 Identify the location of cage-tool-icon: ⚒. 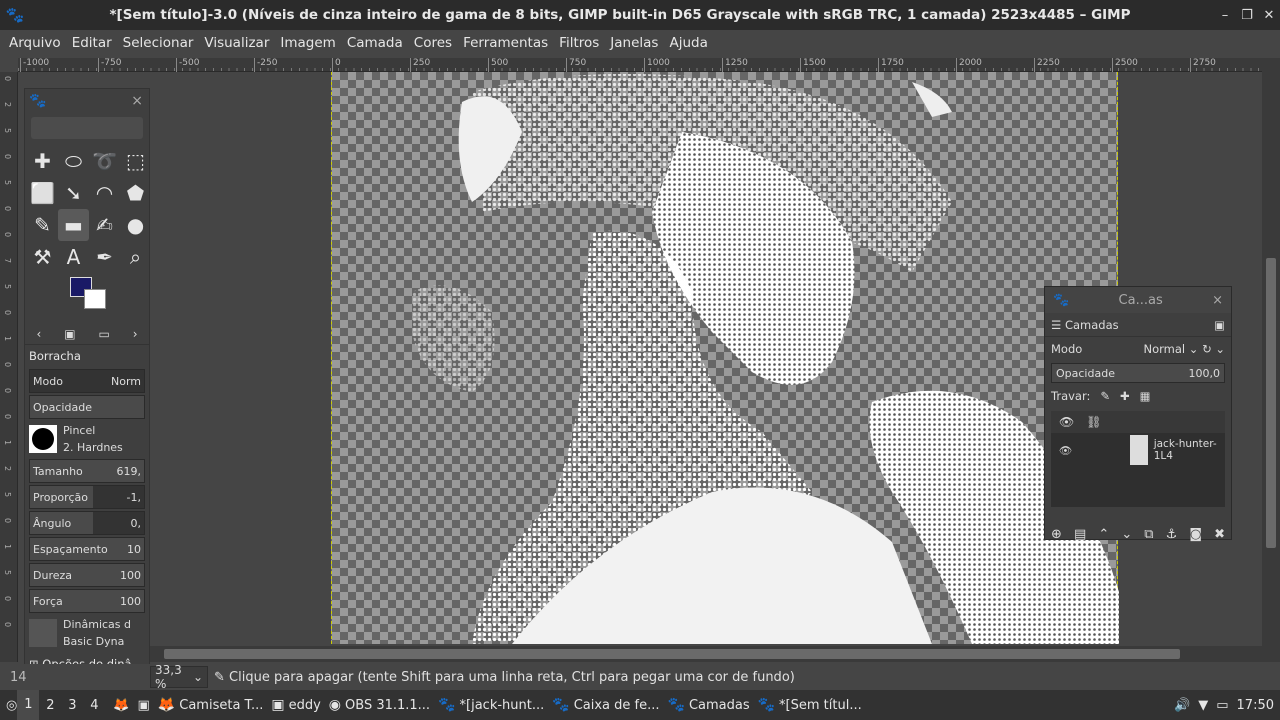
(42, 257).